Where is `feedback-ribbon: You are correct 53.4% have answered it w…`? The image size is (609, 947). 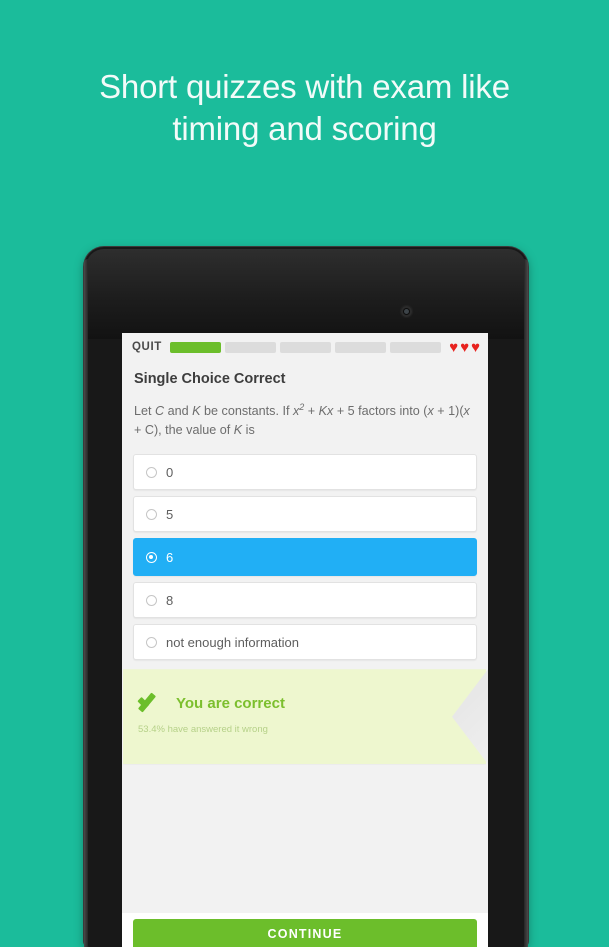 feedback-ribbon: You are correct 53.4% have answered it w… is located at coordinates (305, 717).